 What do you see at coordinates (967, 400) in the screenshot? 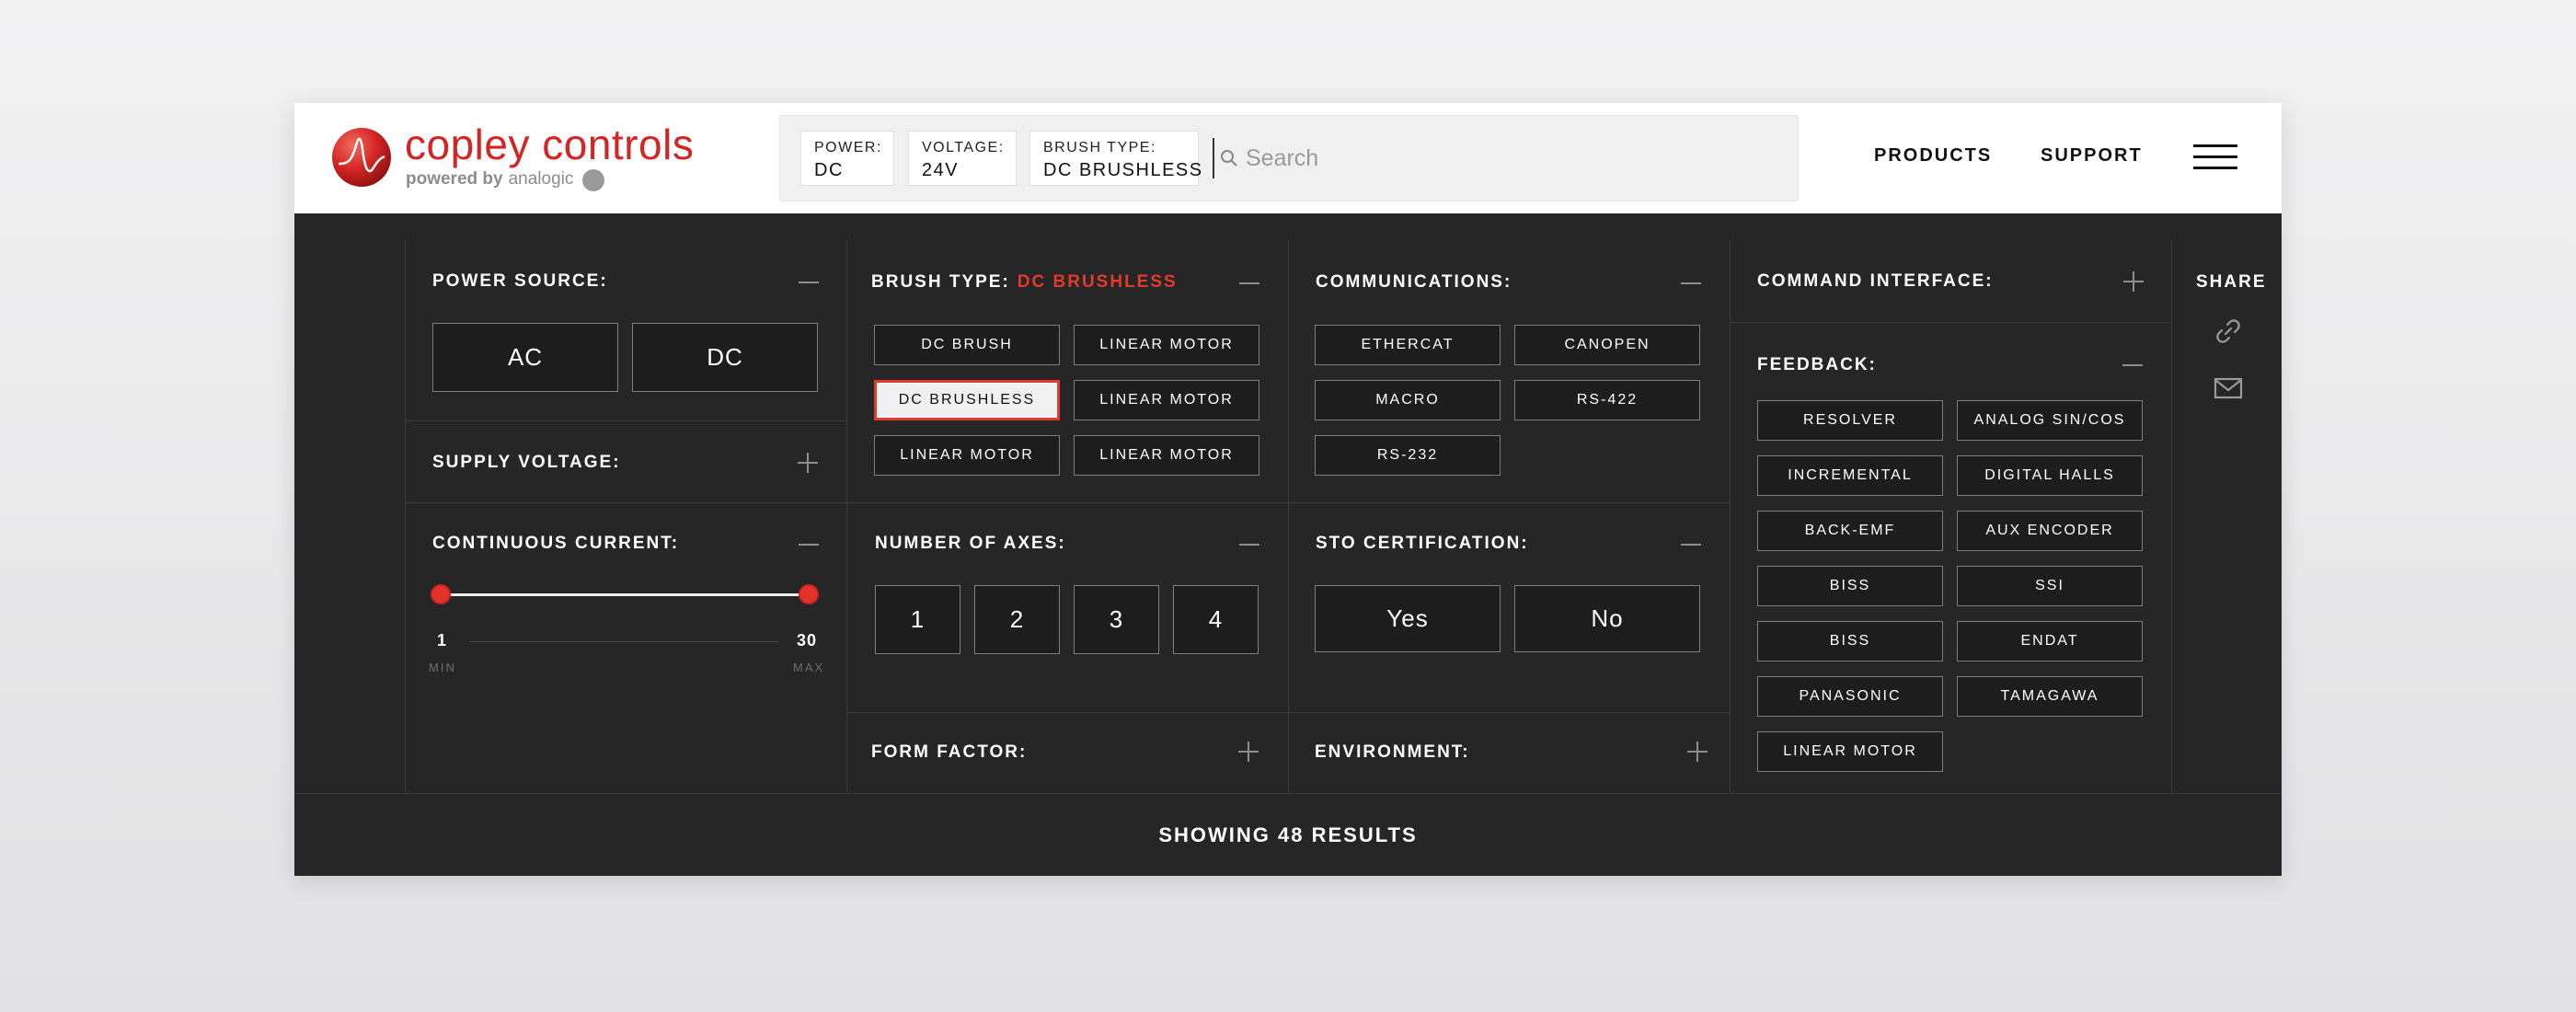
I see `brush-option-dc-brushless: DC BRUSHLESS` at bounding box center [967, 400].